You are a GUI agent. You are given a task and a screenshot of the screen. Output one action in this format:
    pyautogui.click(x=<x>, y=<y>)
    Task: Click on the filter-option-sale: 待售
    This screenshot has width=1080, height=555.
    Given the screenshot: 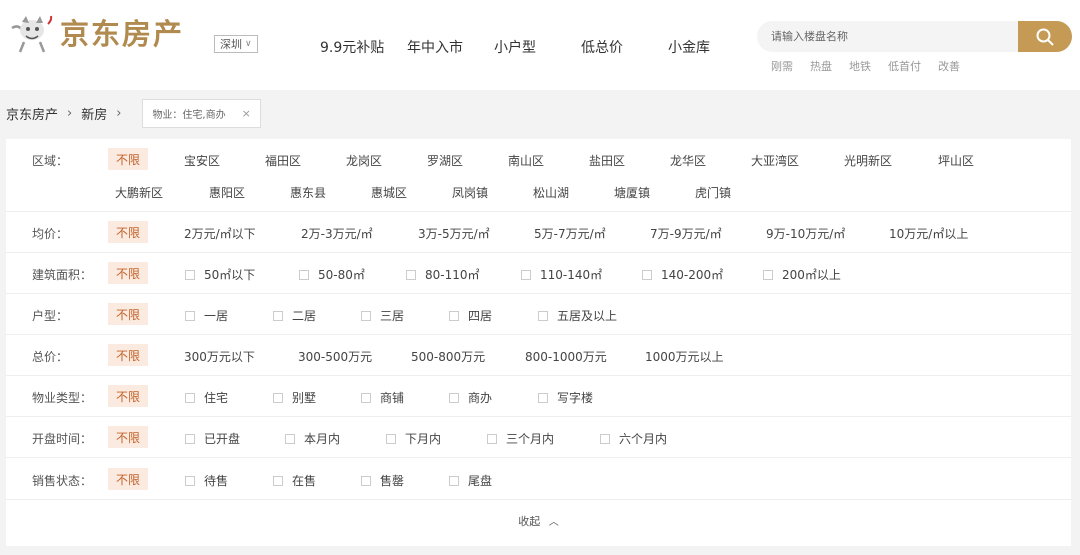 What is the action you would take?
    pyautogui.click(x=206, y=480)
    